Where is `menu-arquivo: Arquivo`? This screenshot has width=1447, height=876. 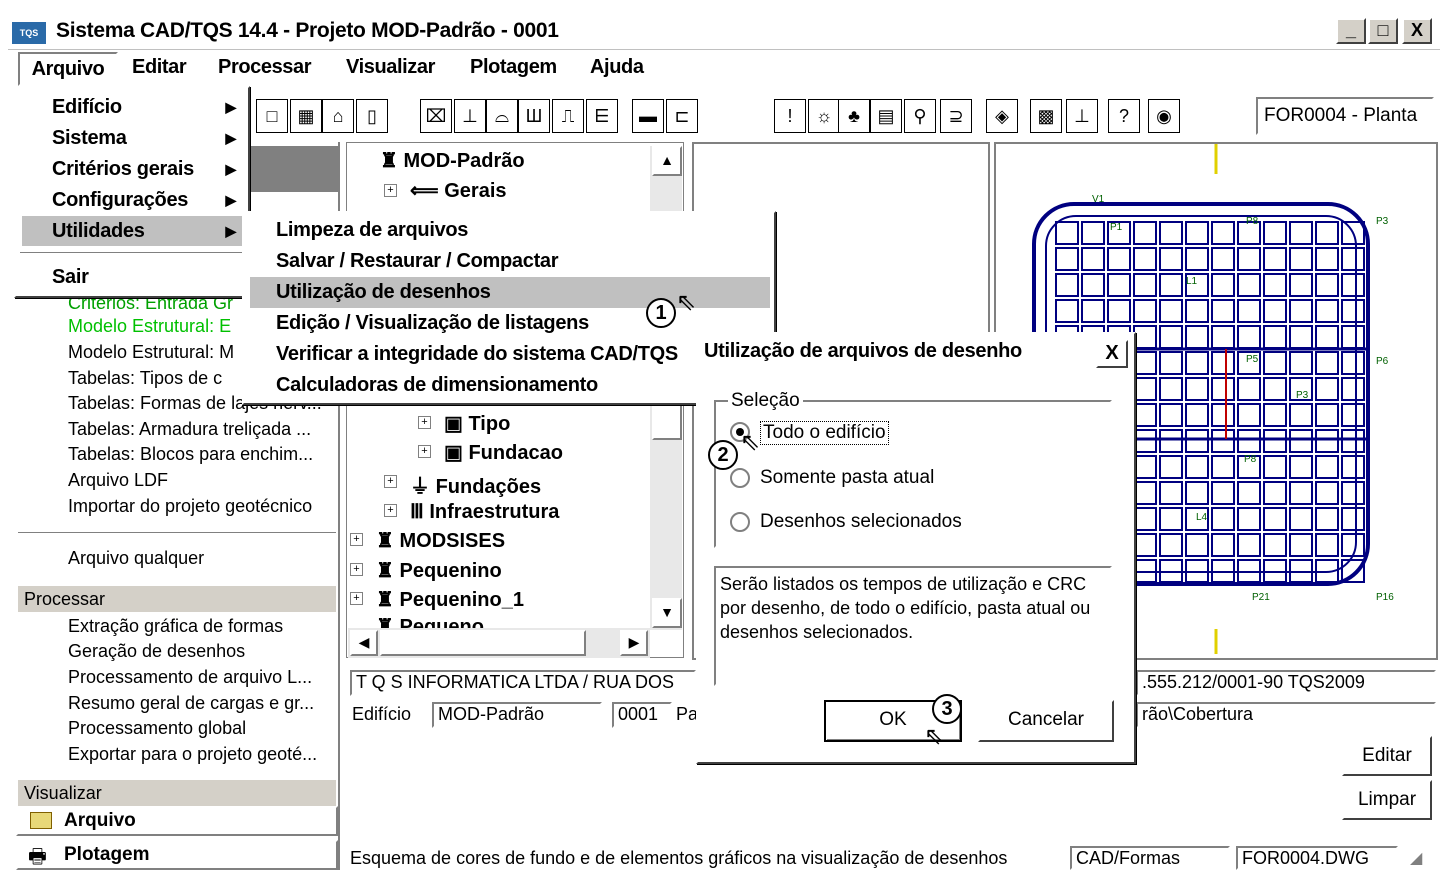
menu-arquivo: Arquivo is located at coordinates (68, 69).